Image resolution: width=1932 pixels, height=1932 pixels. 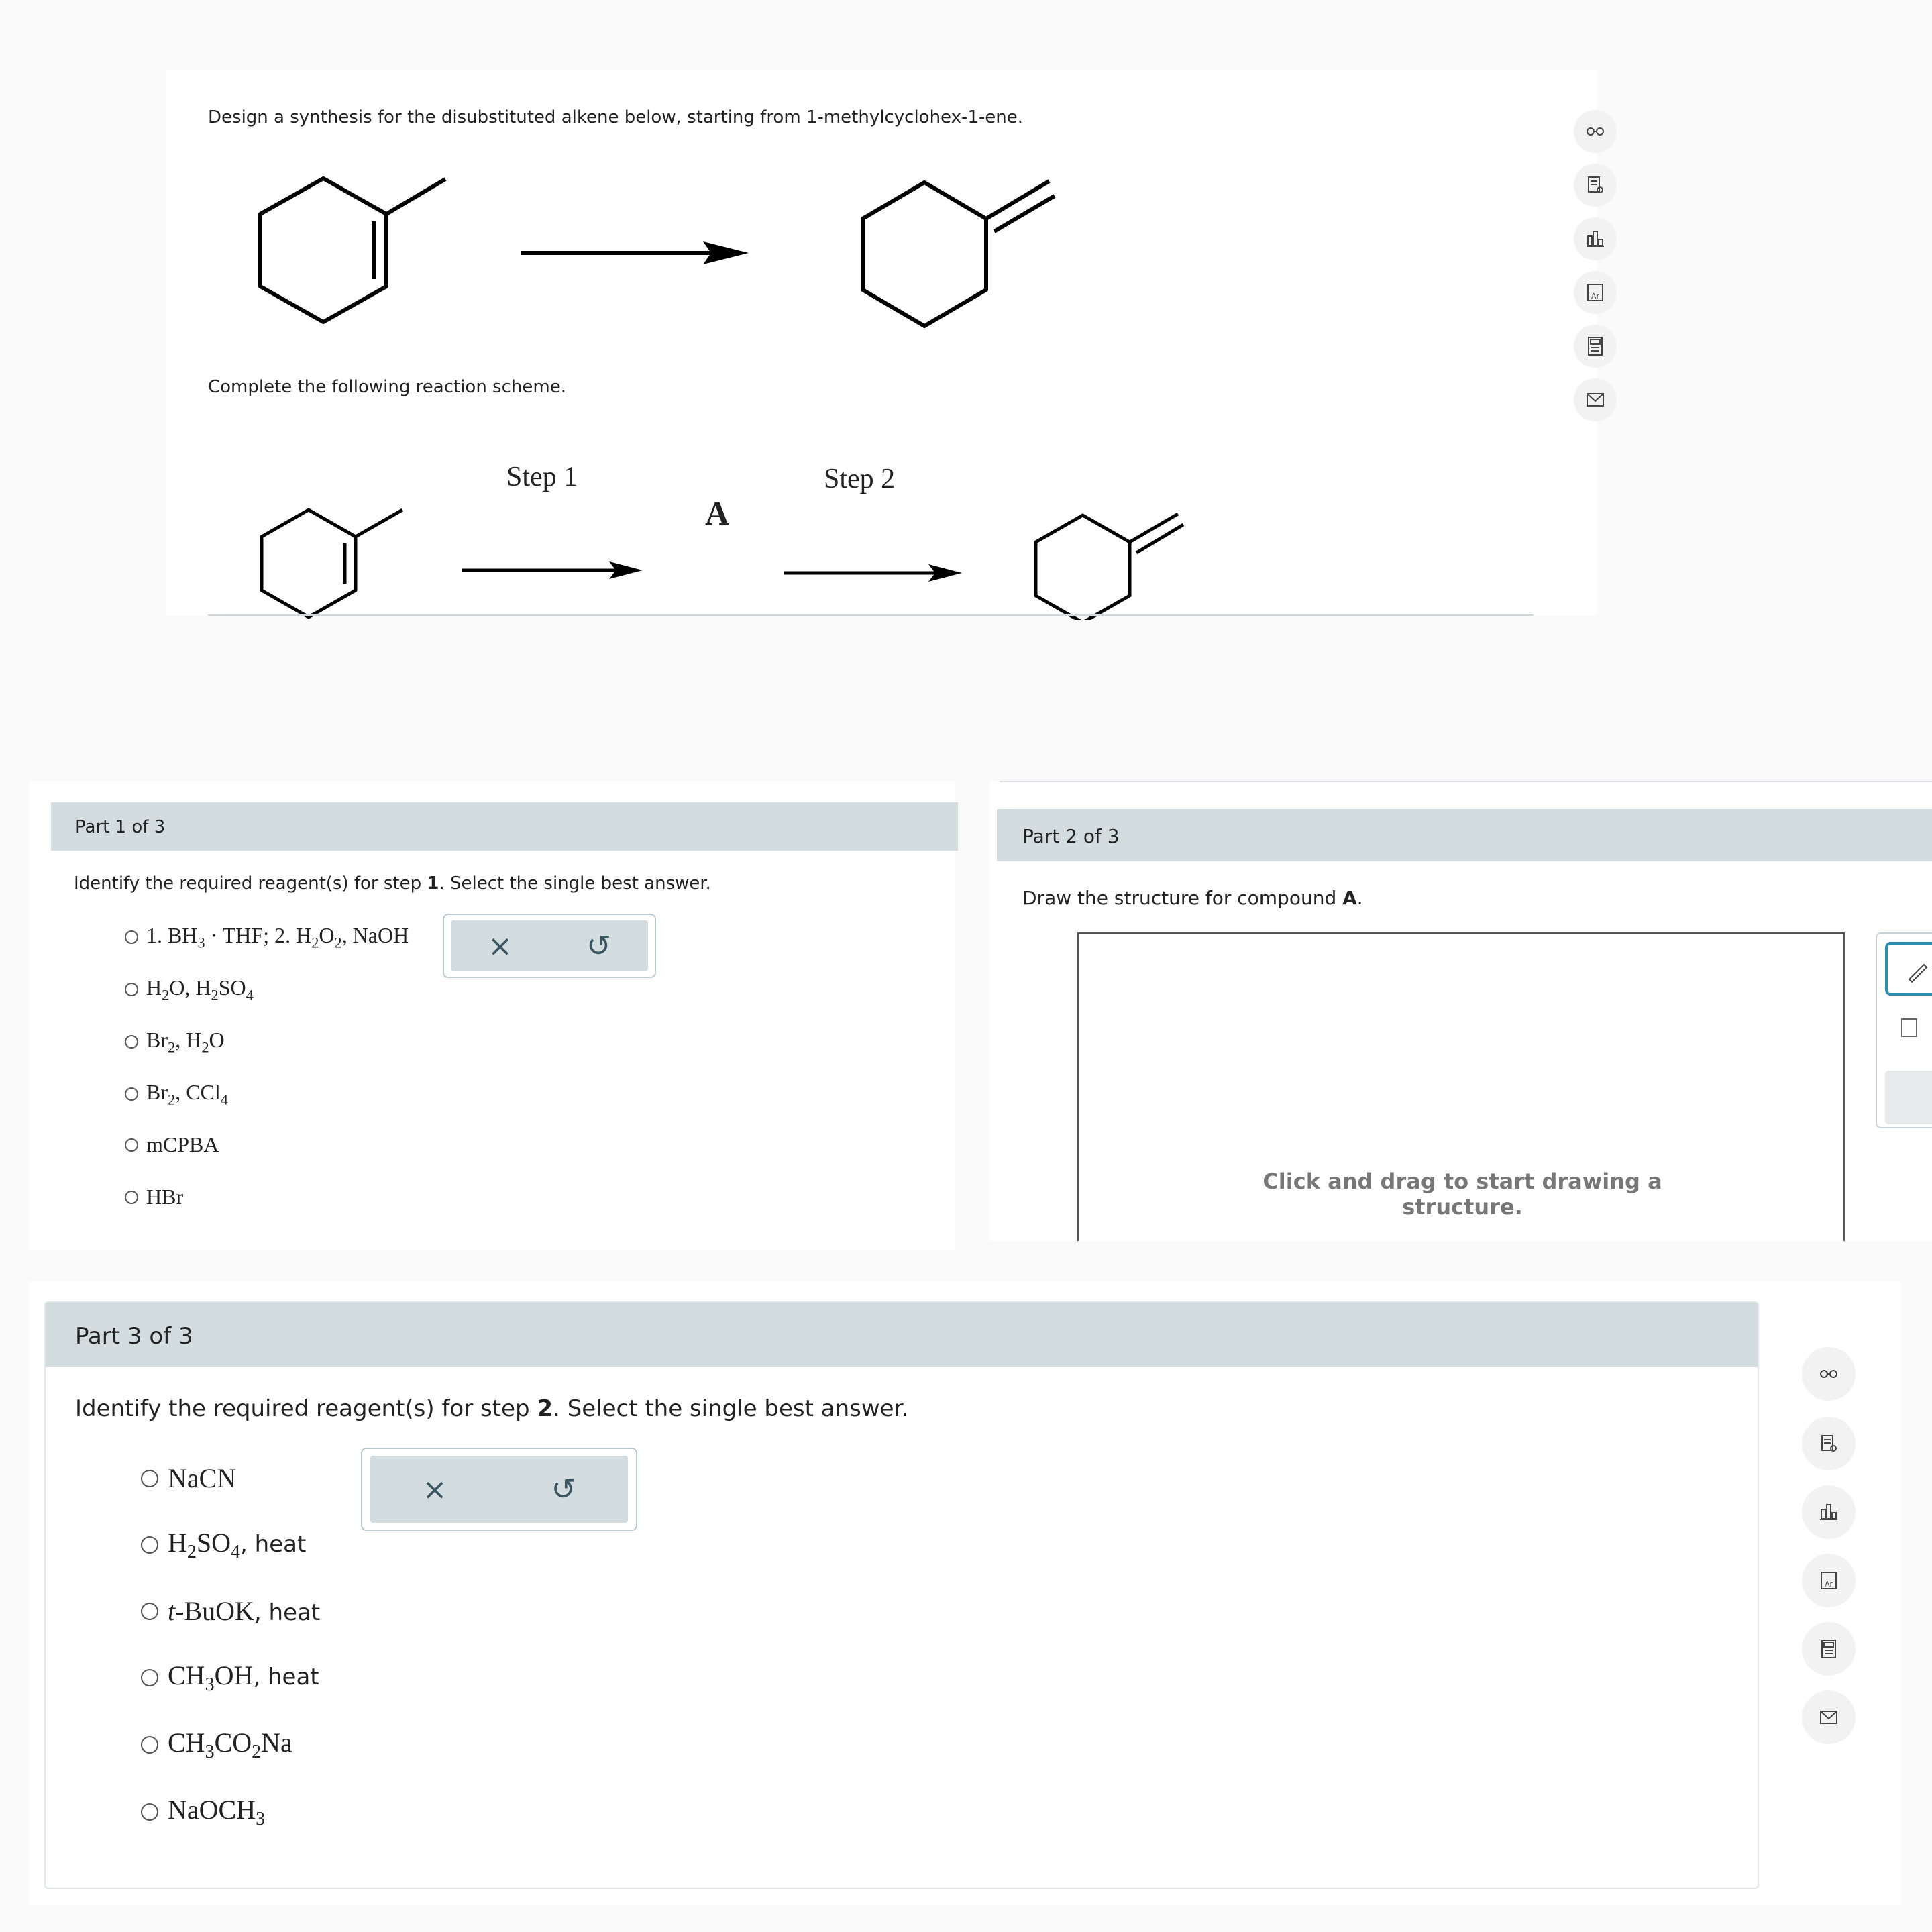 What do you see at coordinates (230, 1744) in the screenshot?
I see `option-label: CH3CO2Na` at bounding box center [230, 1744].